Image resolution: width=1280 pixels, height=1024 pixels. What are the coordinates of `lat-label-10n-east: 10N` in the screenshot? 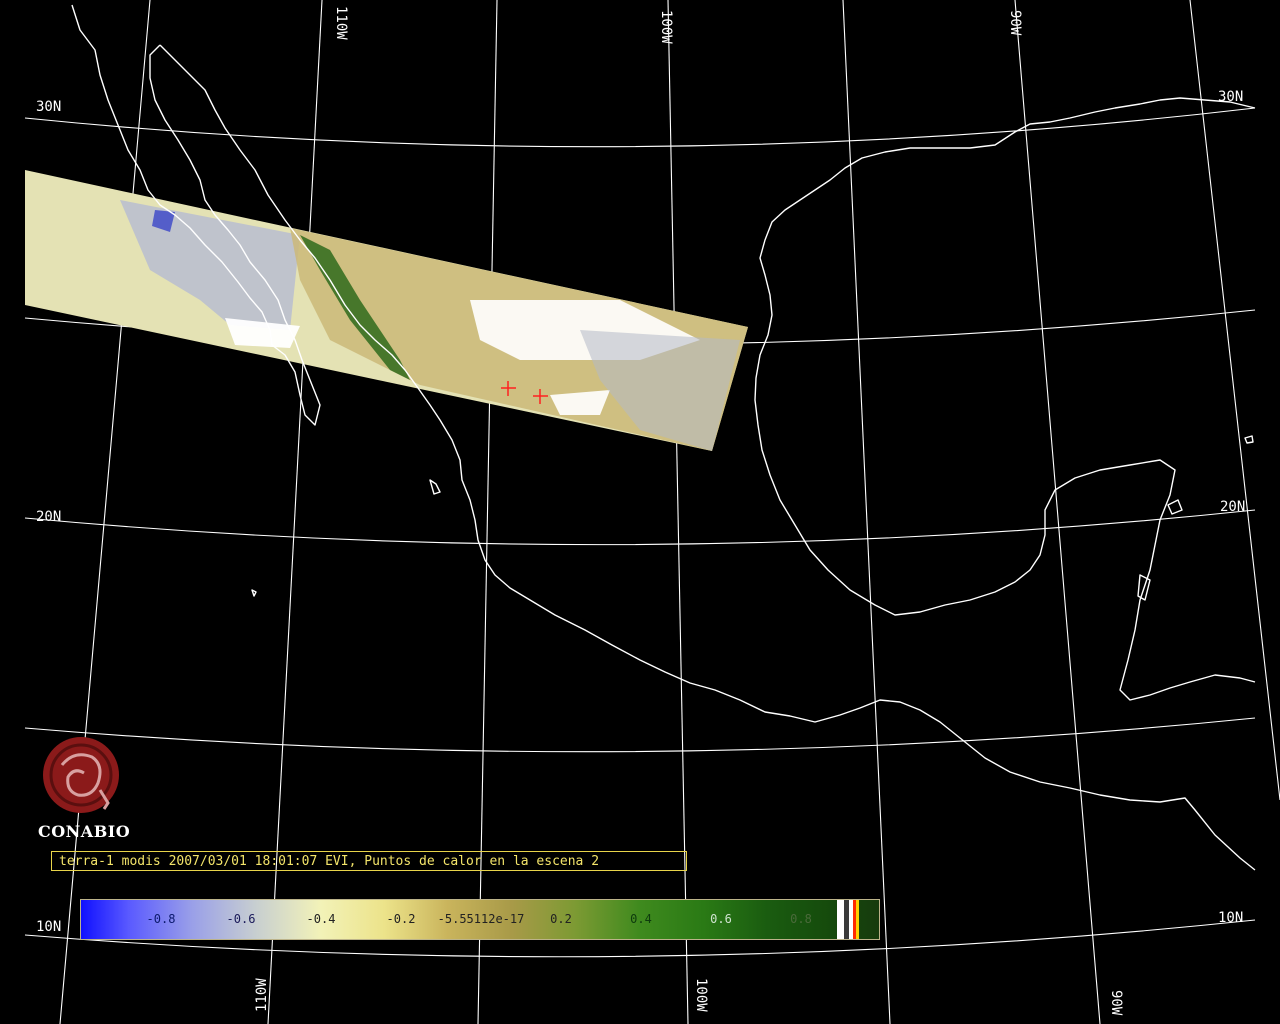 It's located at (1230, 918).